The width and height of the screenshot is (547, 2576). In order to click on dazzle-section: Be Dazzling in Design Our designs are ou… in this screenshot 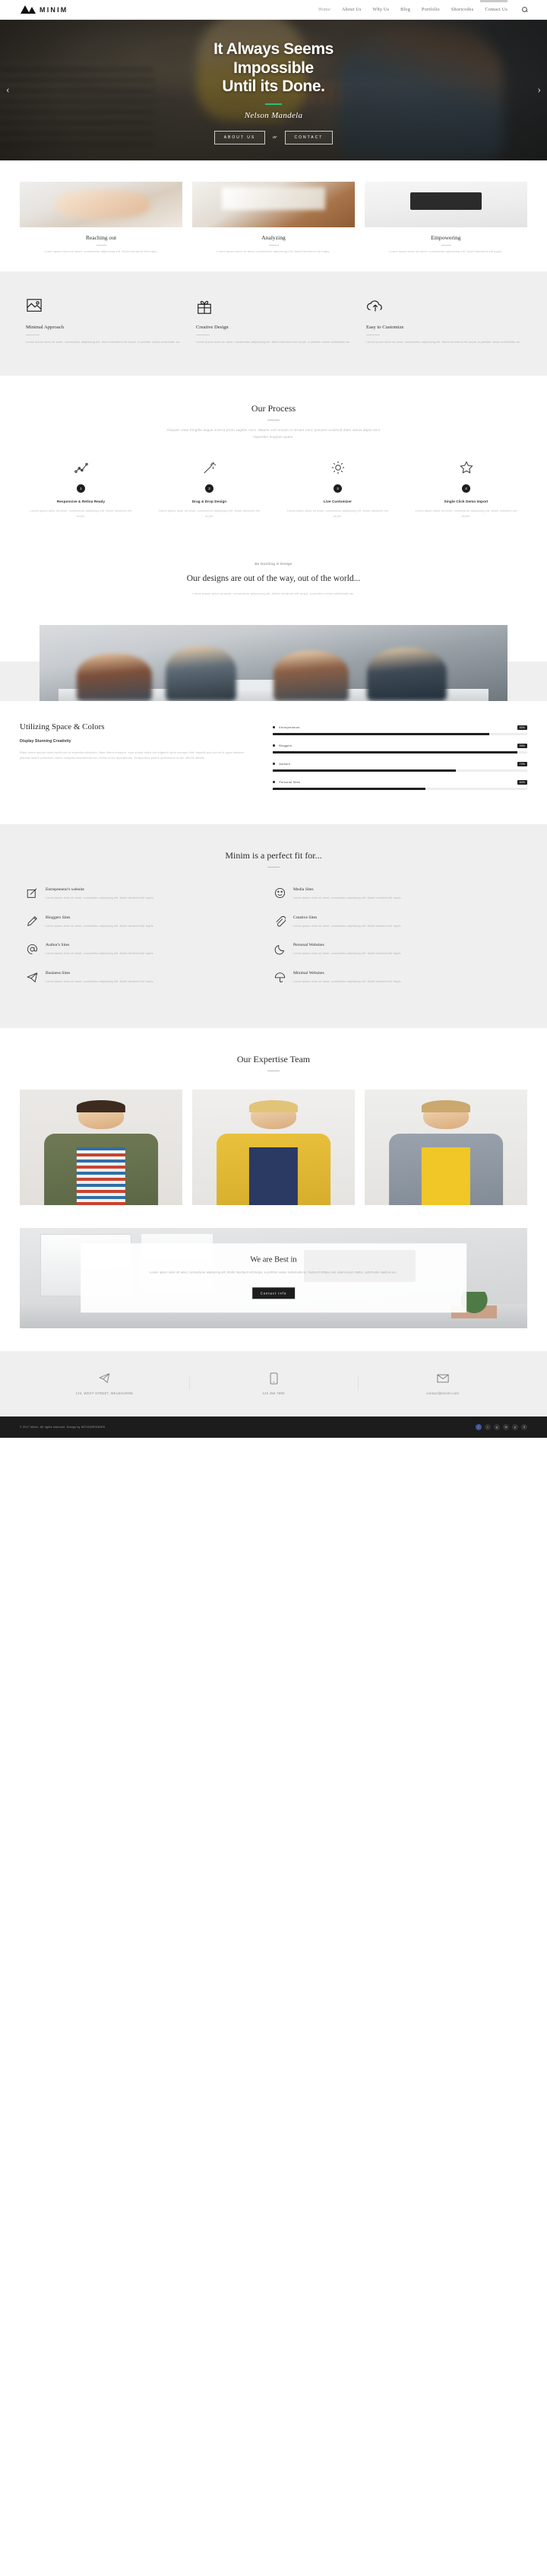, I will do `click(273, 579)`.